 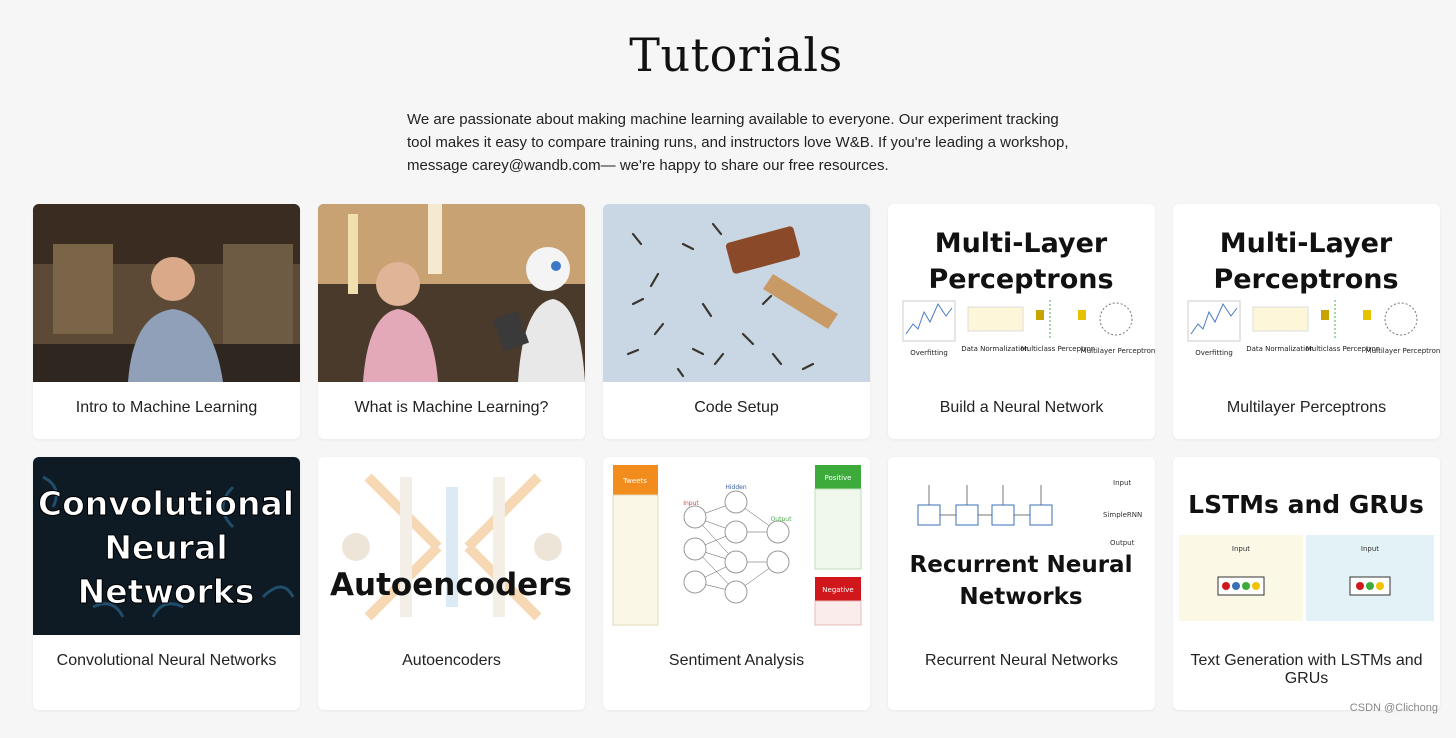 What do you see at coordinates (736, 661) in the screenshot?
I see `card-title: Sentiment Analysis` at bounding box center [736, 661].